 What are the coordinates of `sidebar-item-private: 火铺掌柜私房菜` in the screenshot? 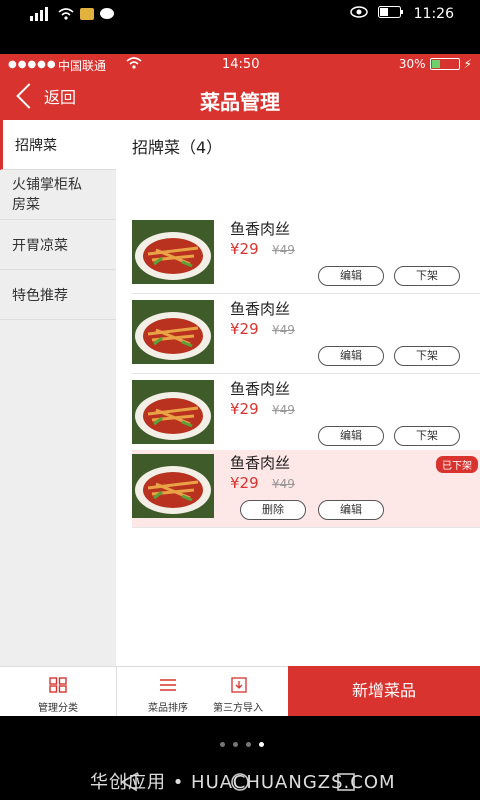 It's located at (58, 195).